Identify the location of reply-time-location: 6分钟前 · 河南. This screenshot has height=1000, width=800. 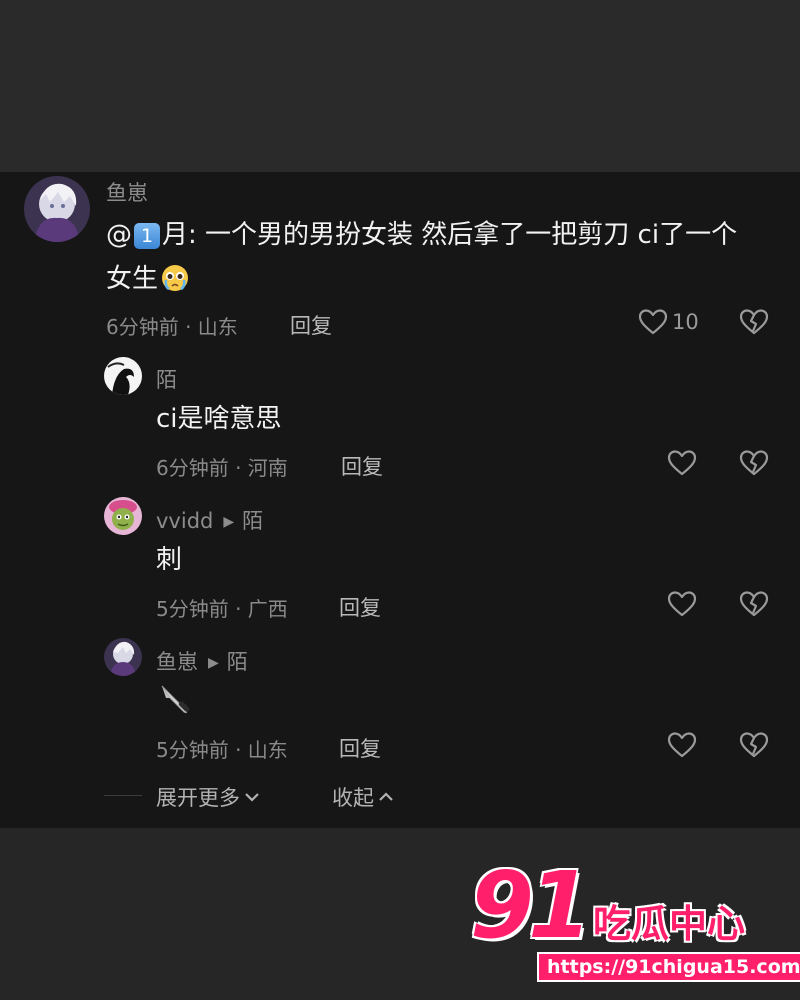
(222, 468).